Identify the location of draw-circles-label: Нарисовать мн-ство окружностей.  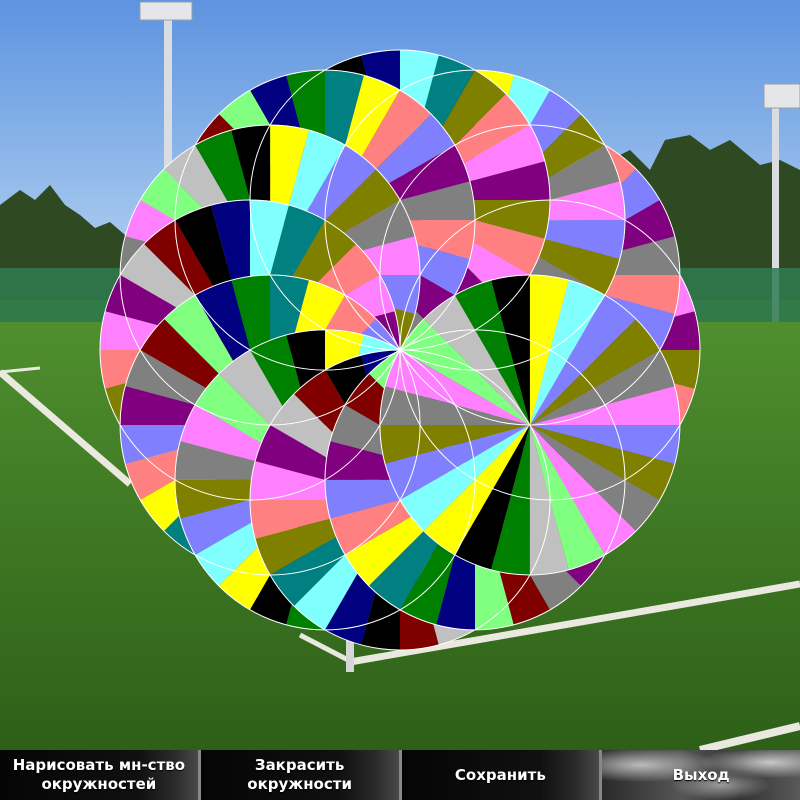
(99, 774).